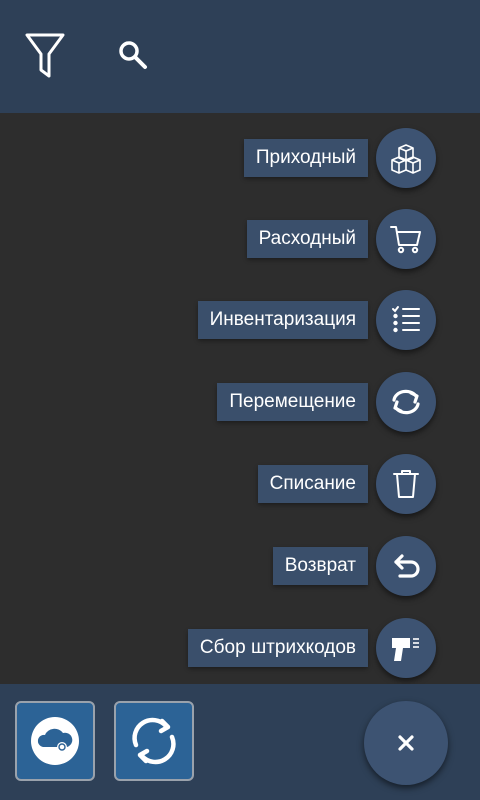 This screenshot has width=480, height=800. I want to click on top-app-bar, so click(240, 56).